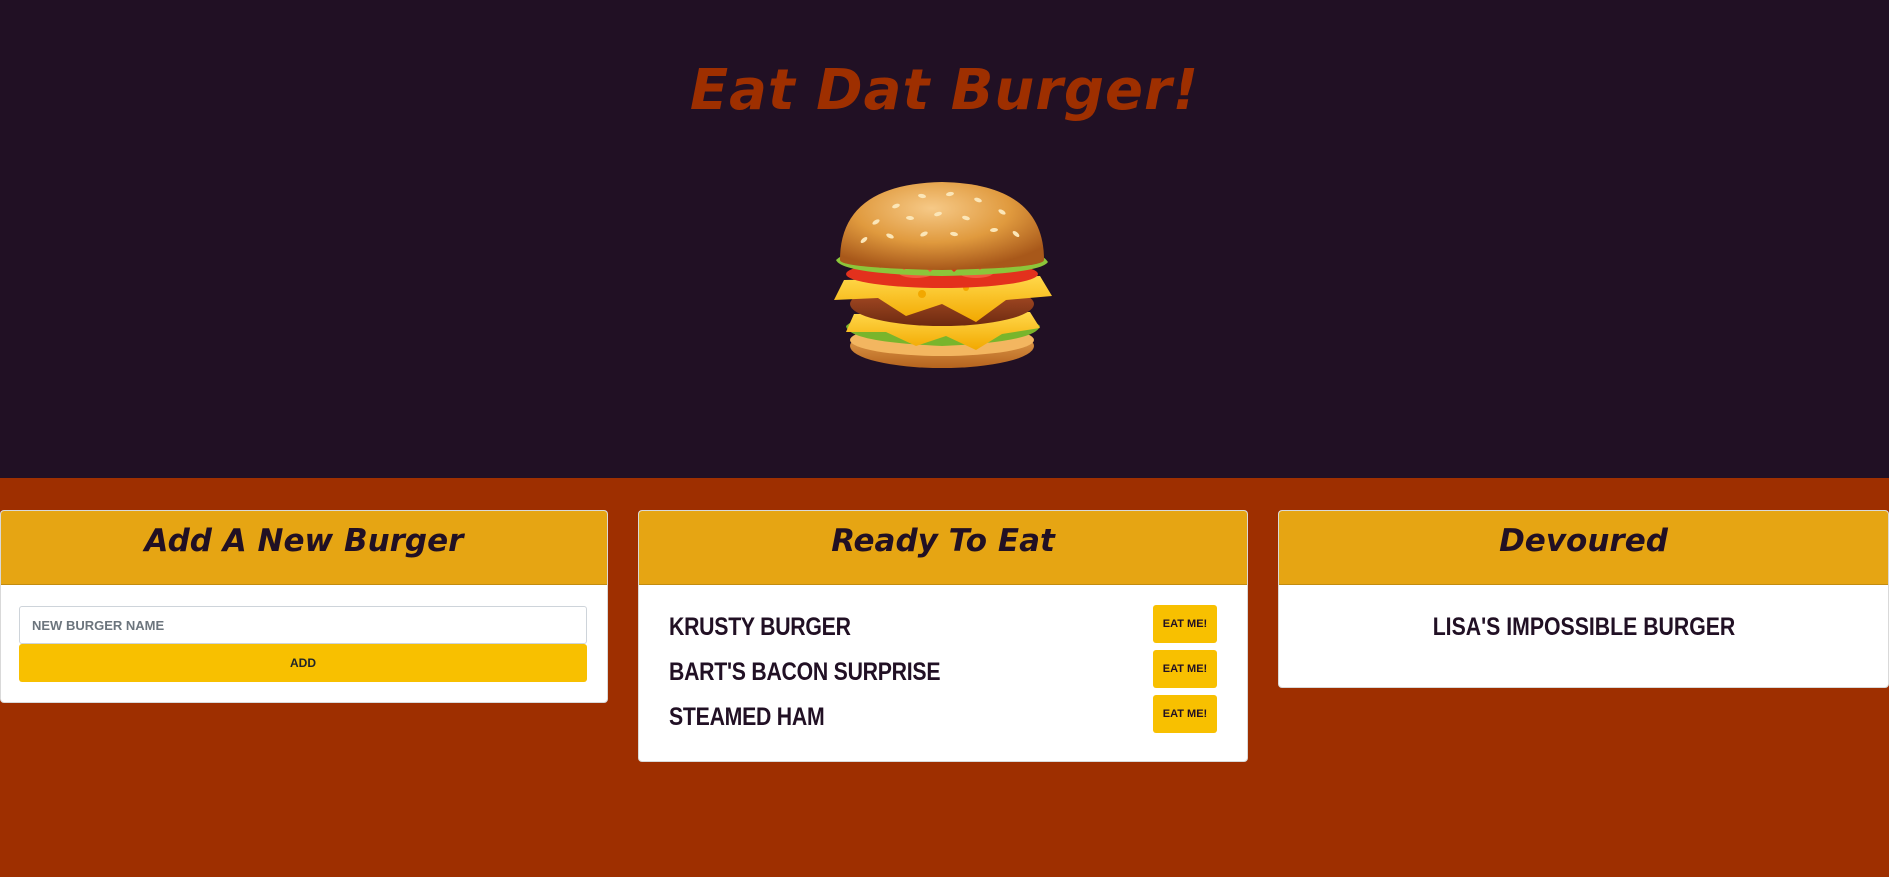 The width and height of the screenshot is (1889, 877). I want to click on add-burger-button: ADD, so click(303, 663).